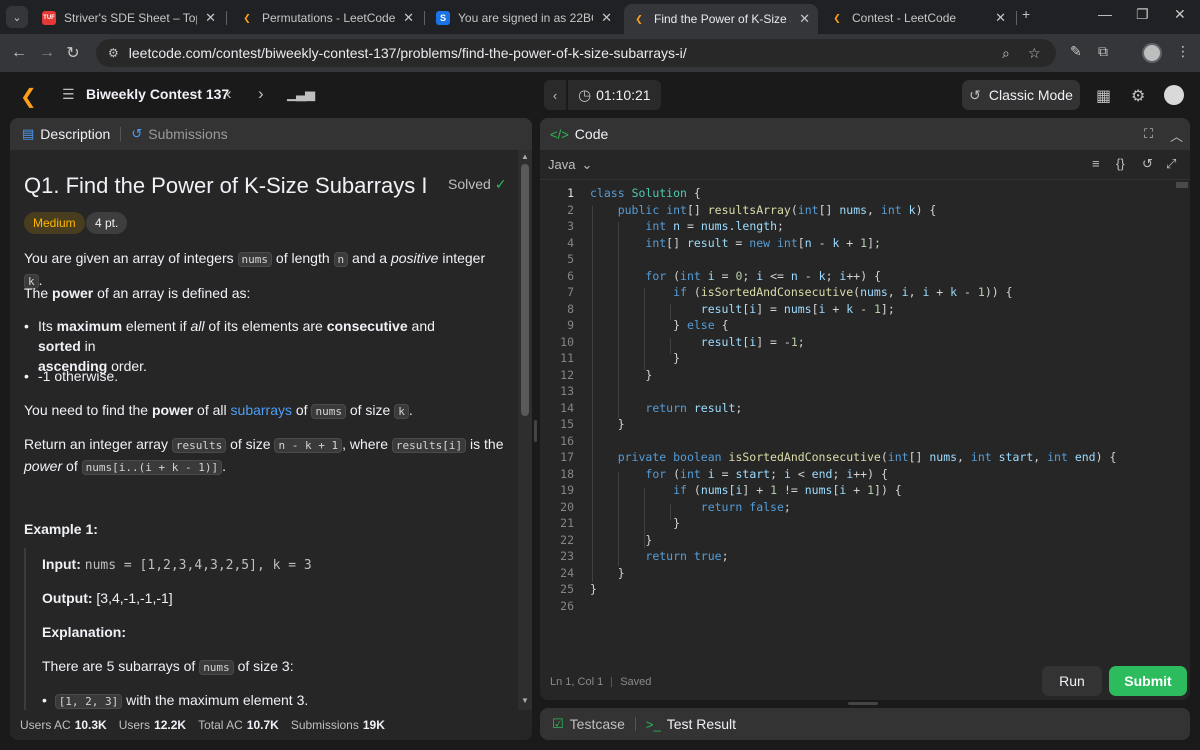  Describe the element at coordinates (587, 164) in the screenshot. I see `chevron-down-icon: ⌄` at that location.